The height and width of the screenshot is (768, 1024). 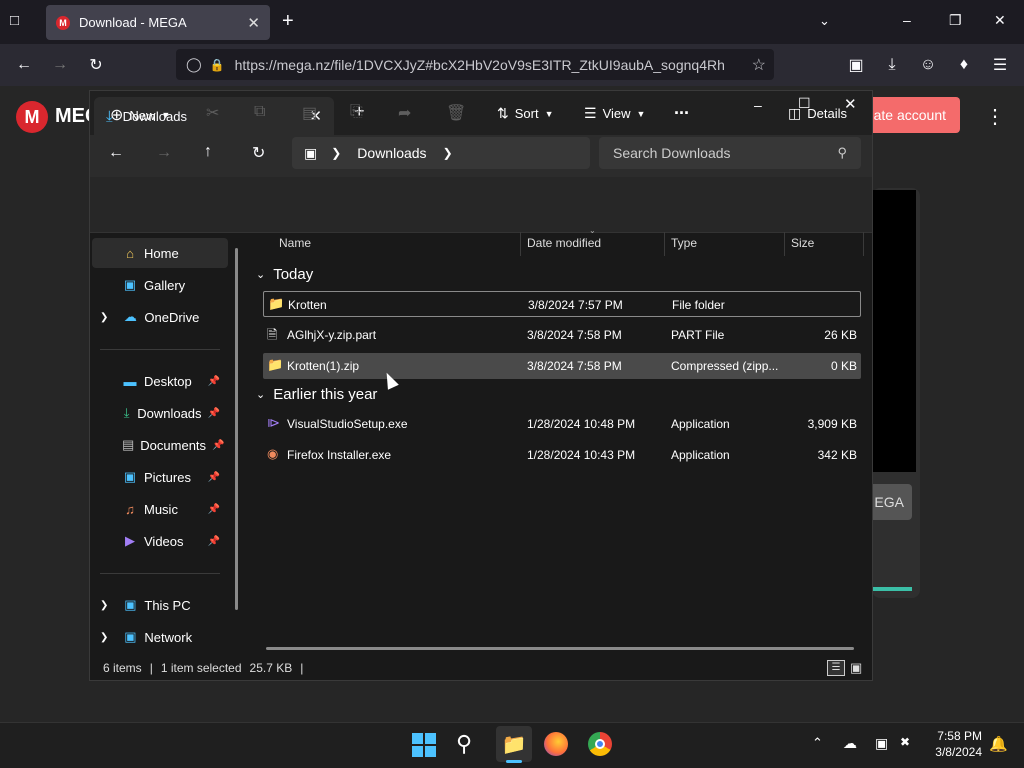 What do you see at coordinates (1000, 20) in the screenshot?
I see `close-window-icon: ✕` at bounding box center [1000, 20].